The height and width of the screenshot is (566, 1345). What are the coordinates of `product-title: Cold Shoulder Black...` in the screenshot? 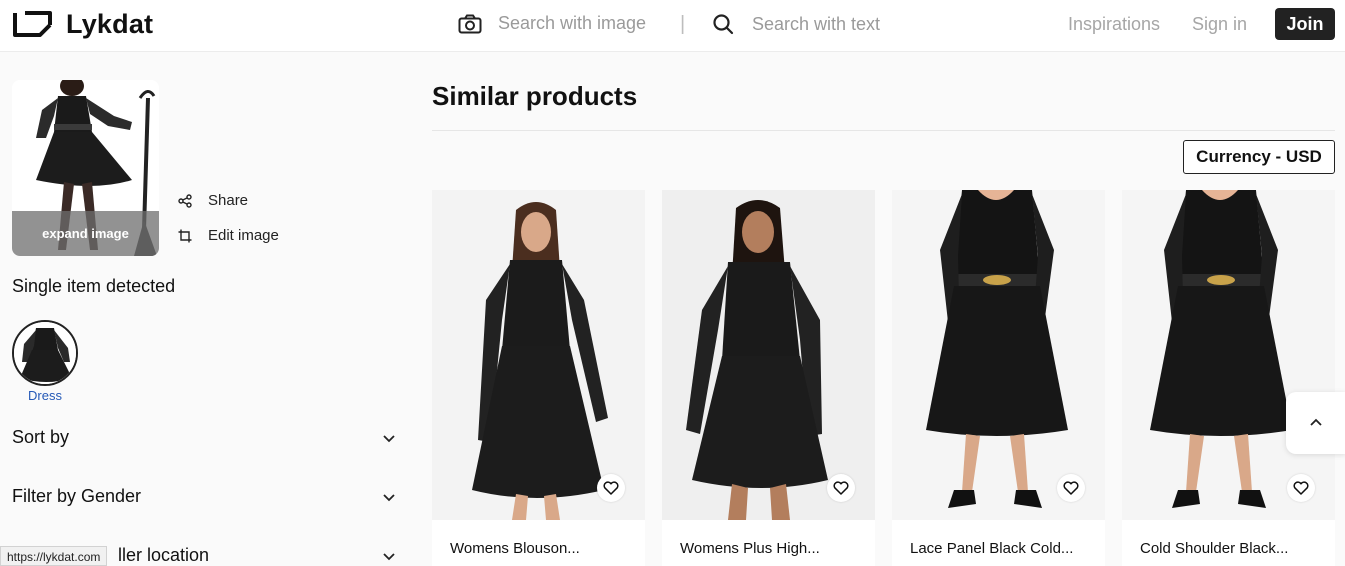 It's located at (1214, 548).